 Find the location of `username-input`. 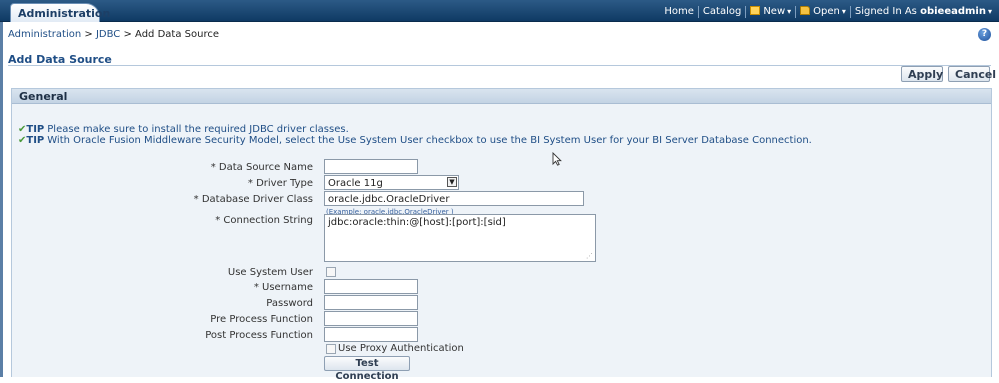

username-input is located at coordinates (371, 286).